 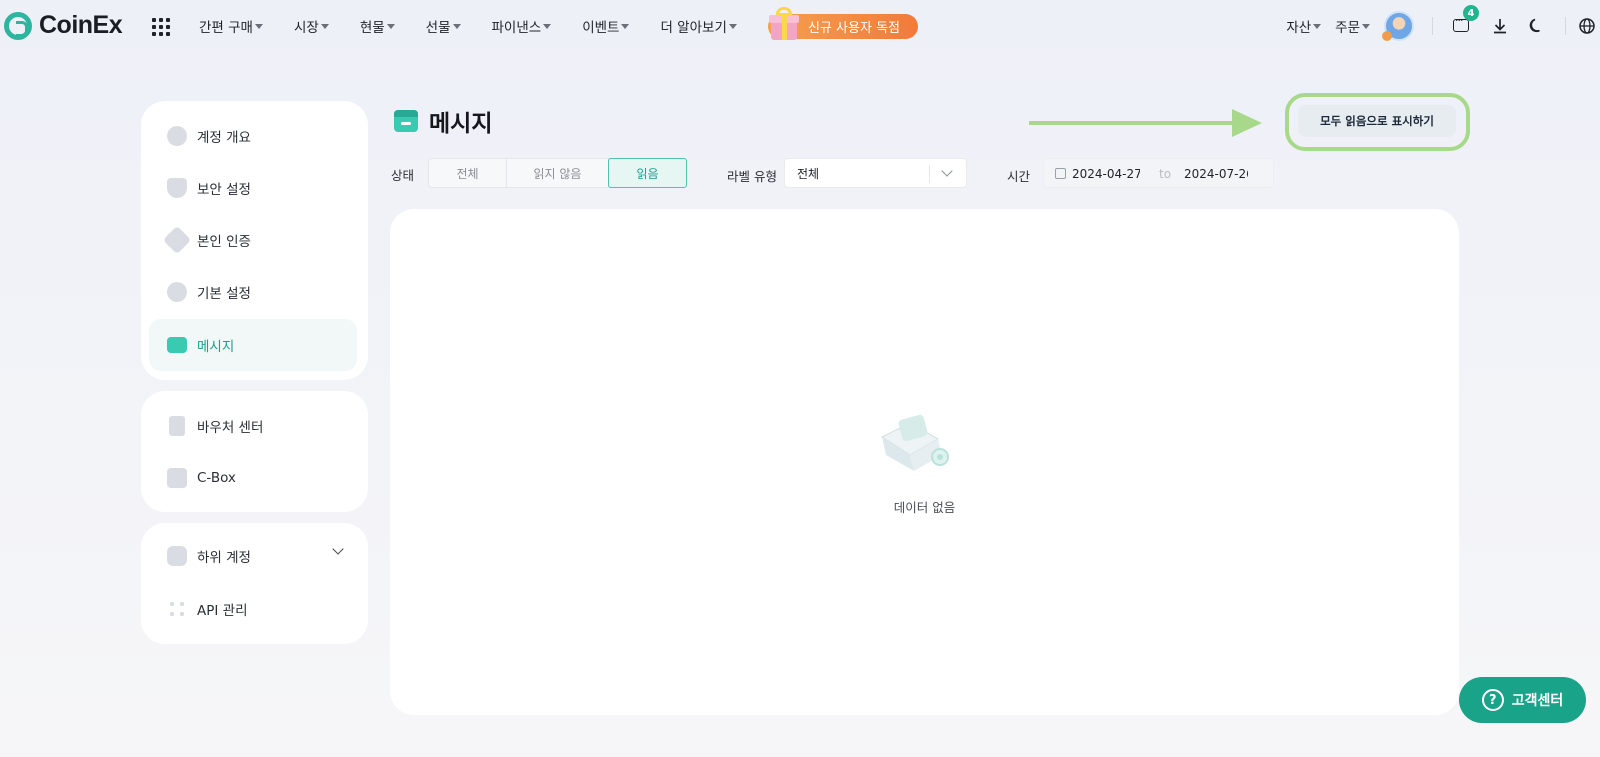 What do you see at coordinates (1247, 123) in the screenshot?
I see `annotation-arrow-head` at bounding box center [1247, 123].